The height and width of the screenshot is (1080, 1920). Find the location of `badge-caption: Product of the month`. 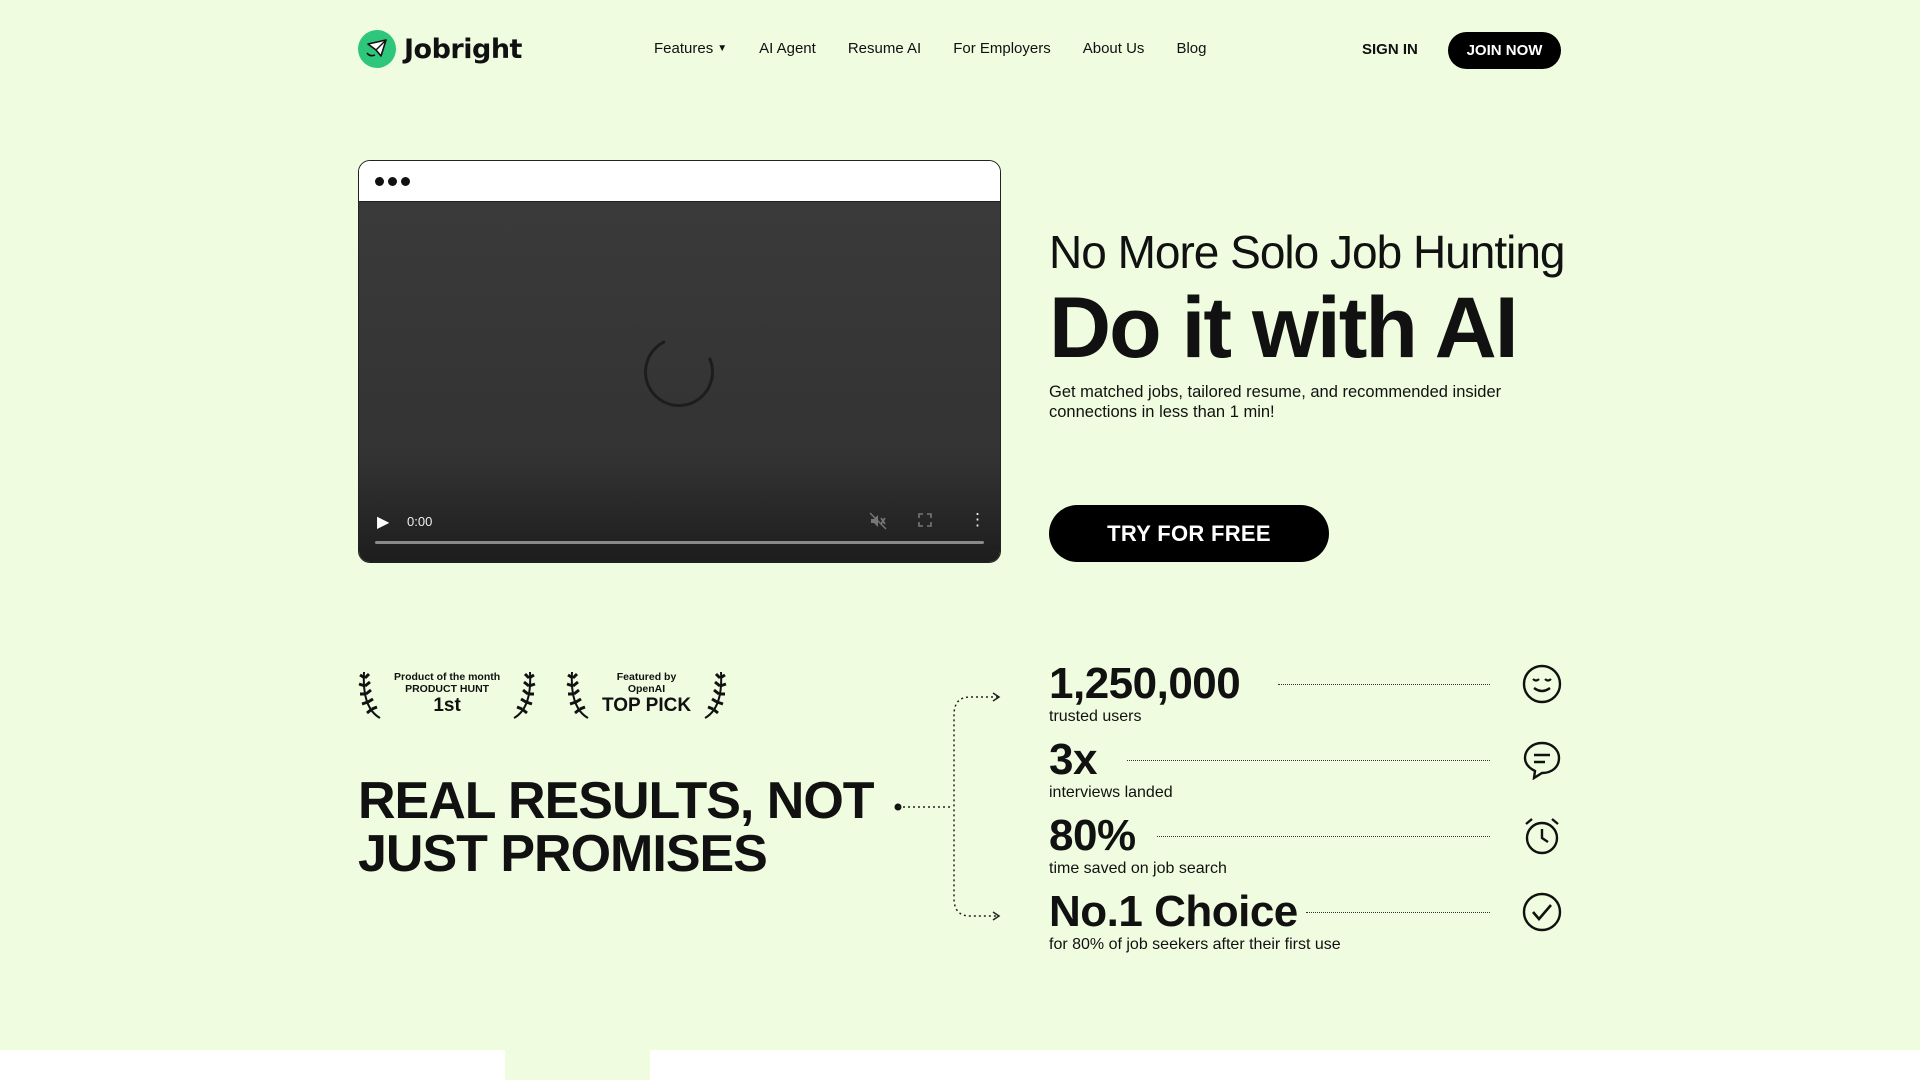

badge-caption: Product of the month is located at coordinates (447, 677).